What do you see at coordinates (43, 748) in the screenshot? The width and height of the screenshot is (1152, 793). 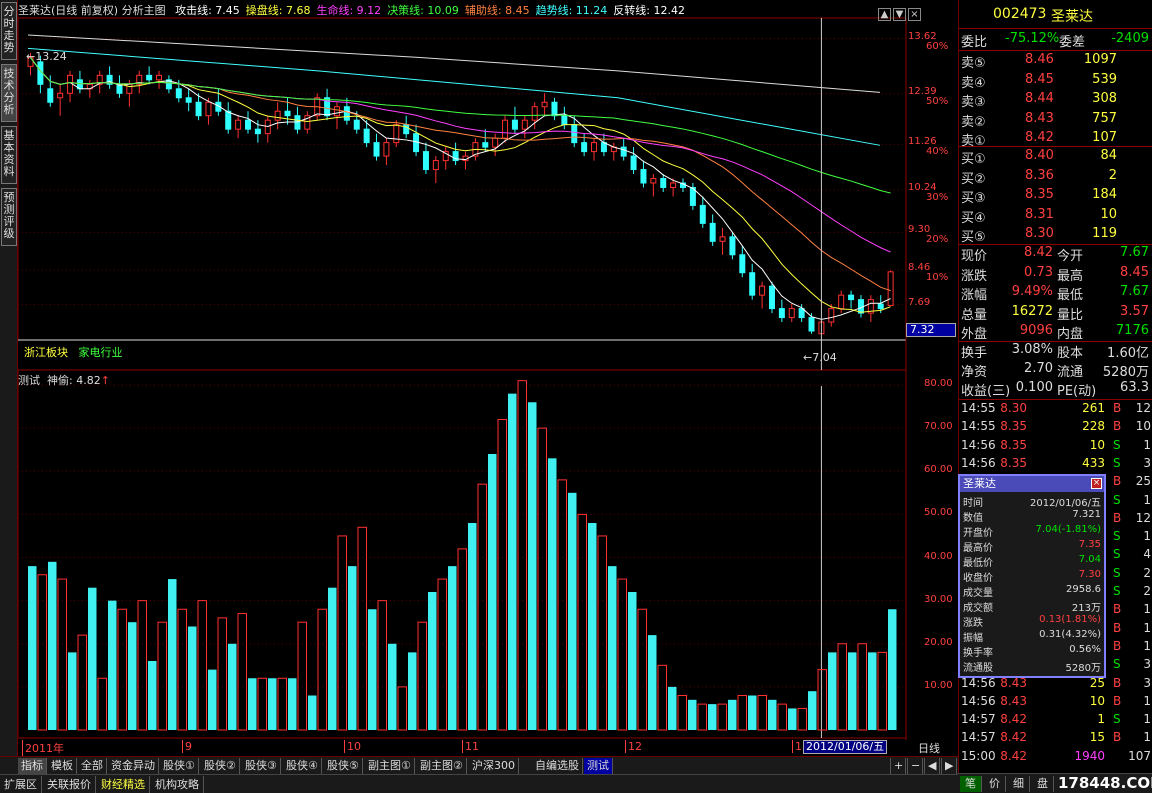 I see `time-tick: 2011年` at bounding box center [43, 748].